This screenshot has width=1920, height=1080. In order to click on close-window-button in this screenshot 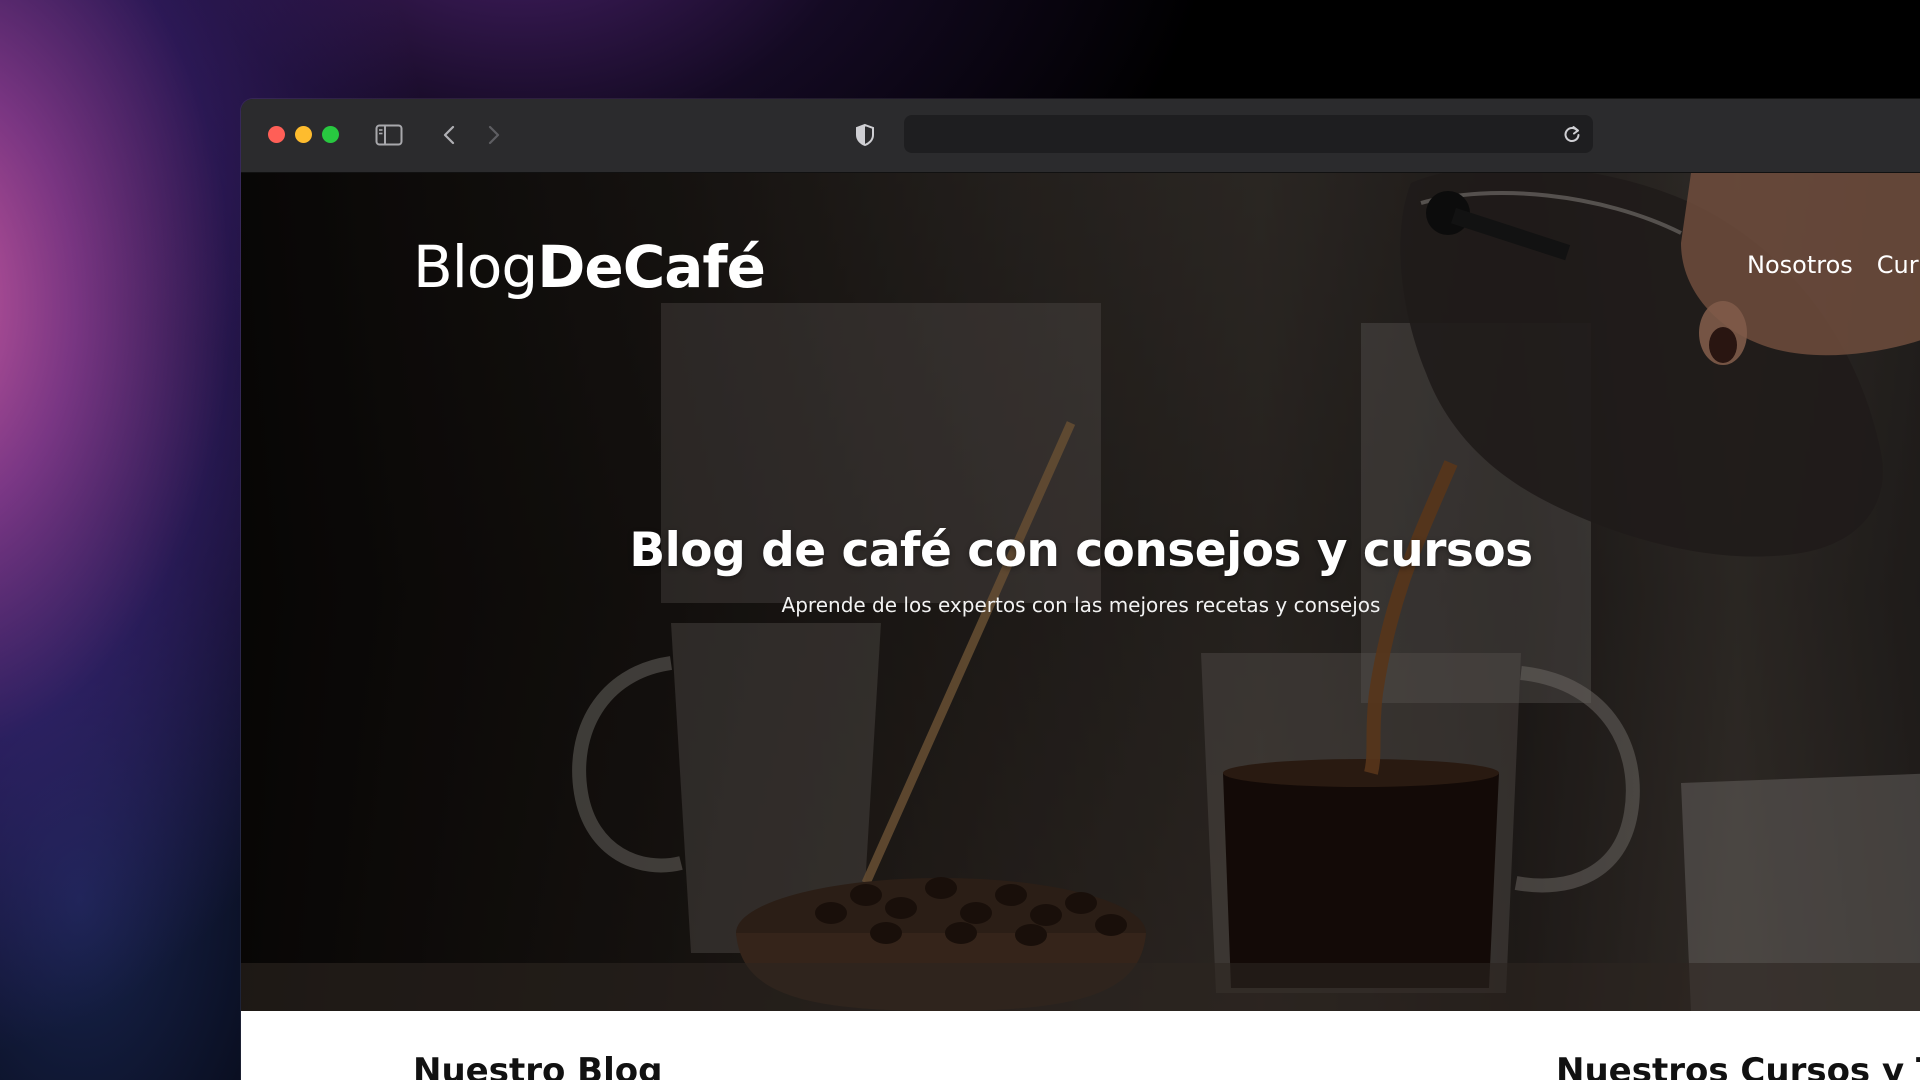, I will do `click(276, 134)`.